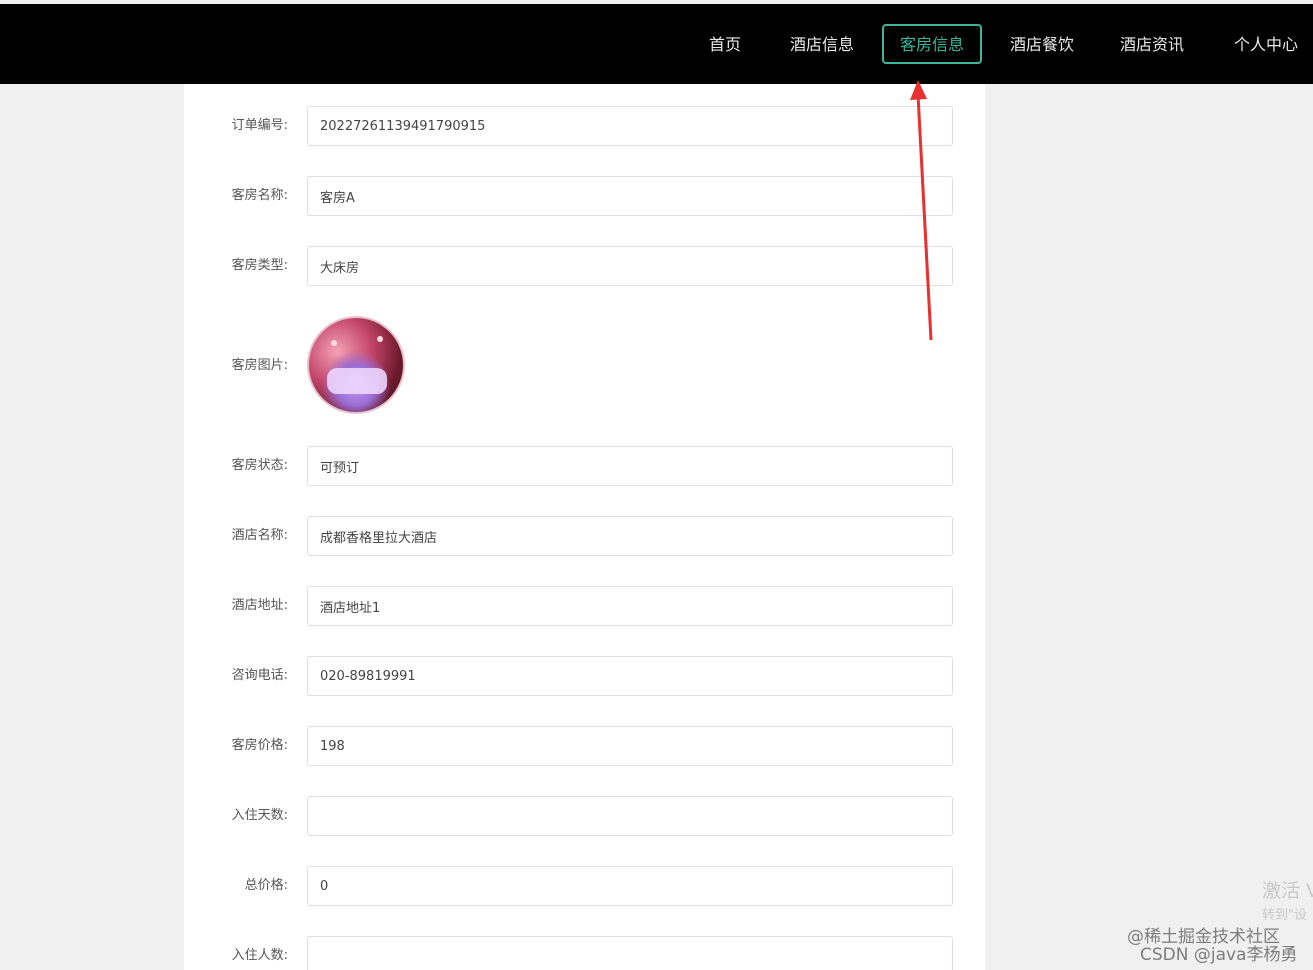  I want to click on stay-days-label: 入住天数:, so click(259, 815).